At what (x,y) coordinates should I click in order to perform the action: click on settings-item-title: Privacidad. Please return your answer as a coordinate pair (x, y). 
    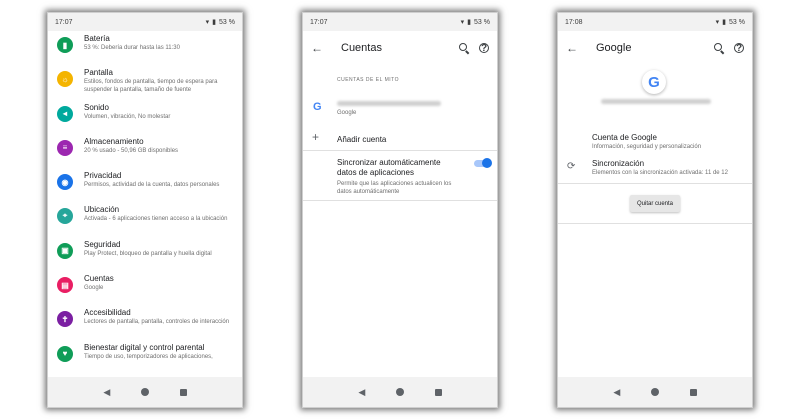
    Looking at the image, I should click on (103, 176).